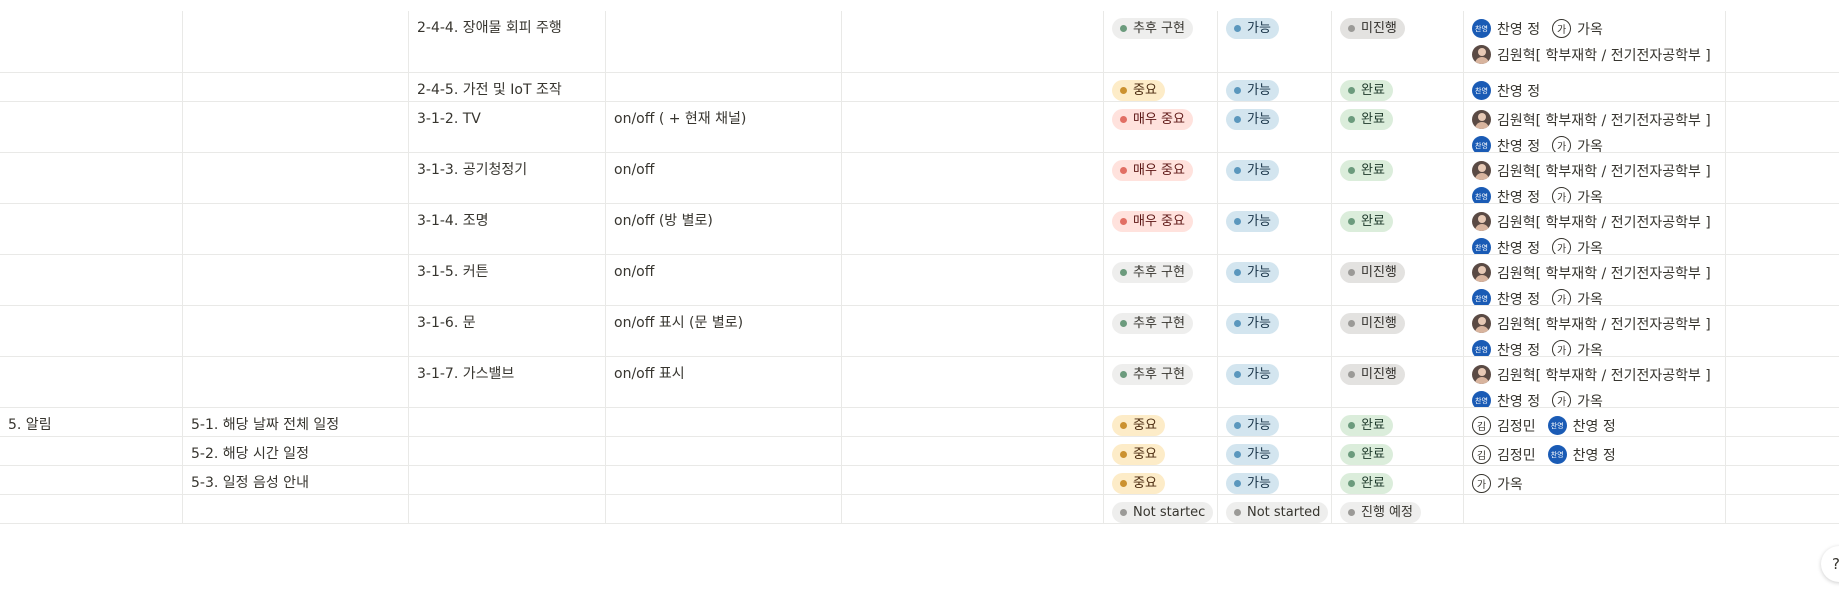 The width and height of the screenshot is (1839, 611). Describe the element at coordinates (724, 382) in the screenshot. I see `detail-cell: on/off 표시` at that location.